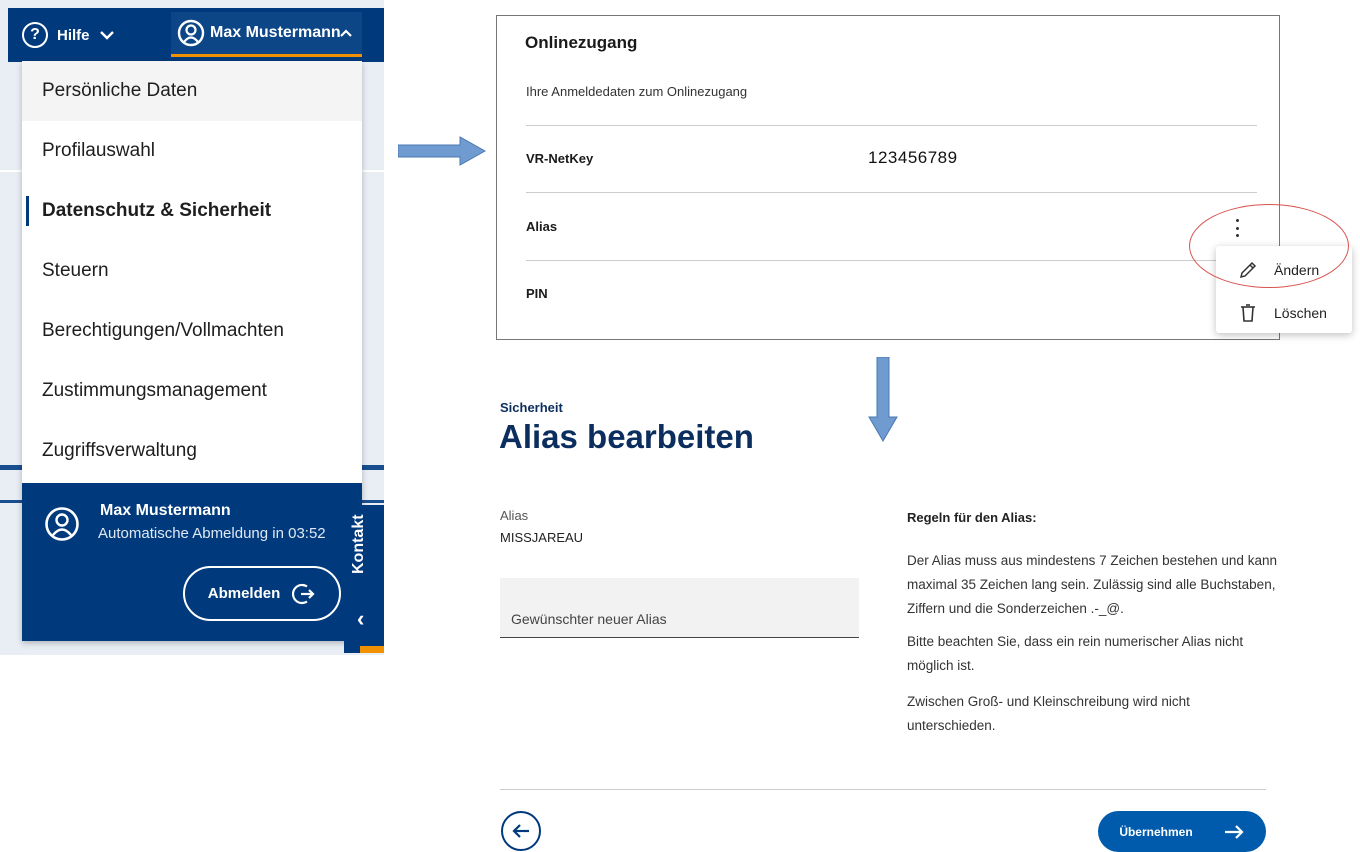  I want to click on trash-icon, so click(1248, 313).